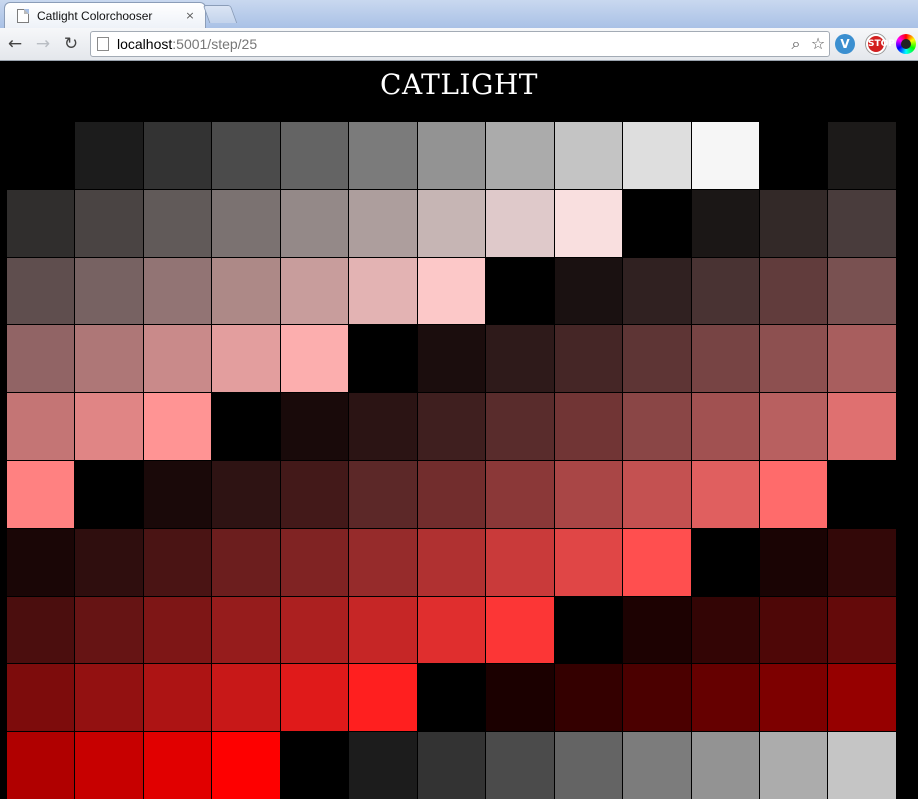 Image resolution: width=918 pixels, height=799 pixels. What do you see at coordinates (451, 44) in the screenshot?
I see `url-text: localhost:5001/step/25` at bounding box center [451, 44].